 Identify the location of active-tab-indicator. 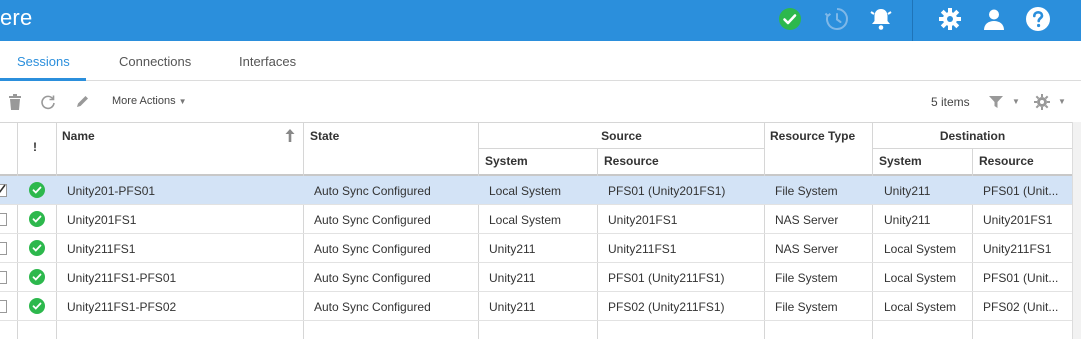
(43, 79).